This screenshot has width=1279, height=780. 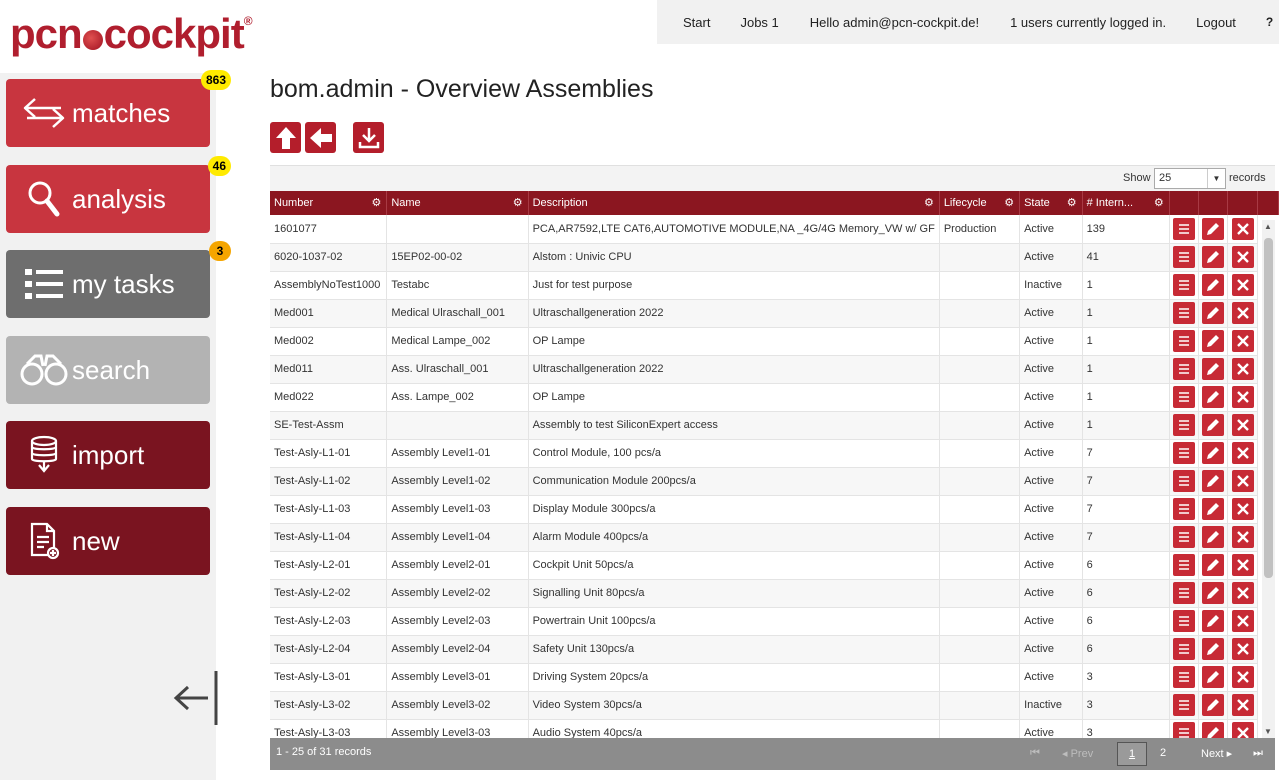 I want to click on download-button, so click(x=368, y=137).